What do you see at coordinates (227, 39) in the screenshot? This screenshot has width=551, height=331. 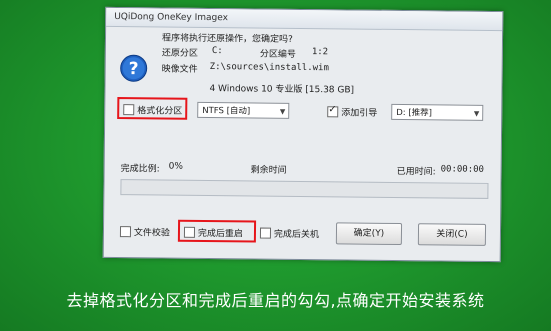 I see `confirm-question: 程序将执行还原操作，您确定吗?` at bounding box center [227, 39].